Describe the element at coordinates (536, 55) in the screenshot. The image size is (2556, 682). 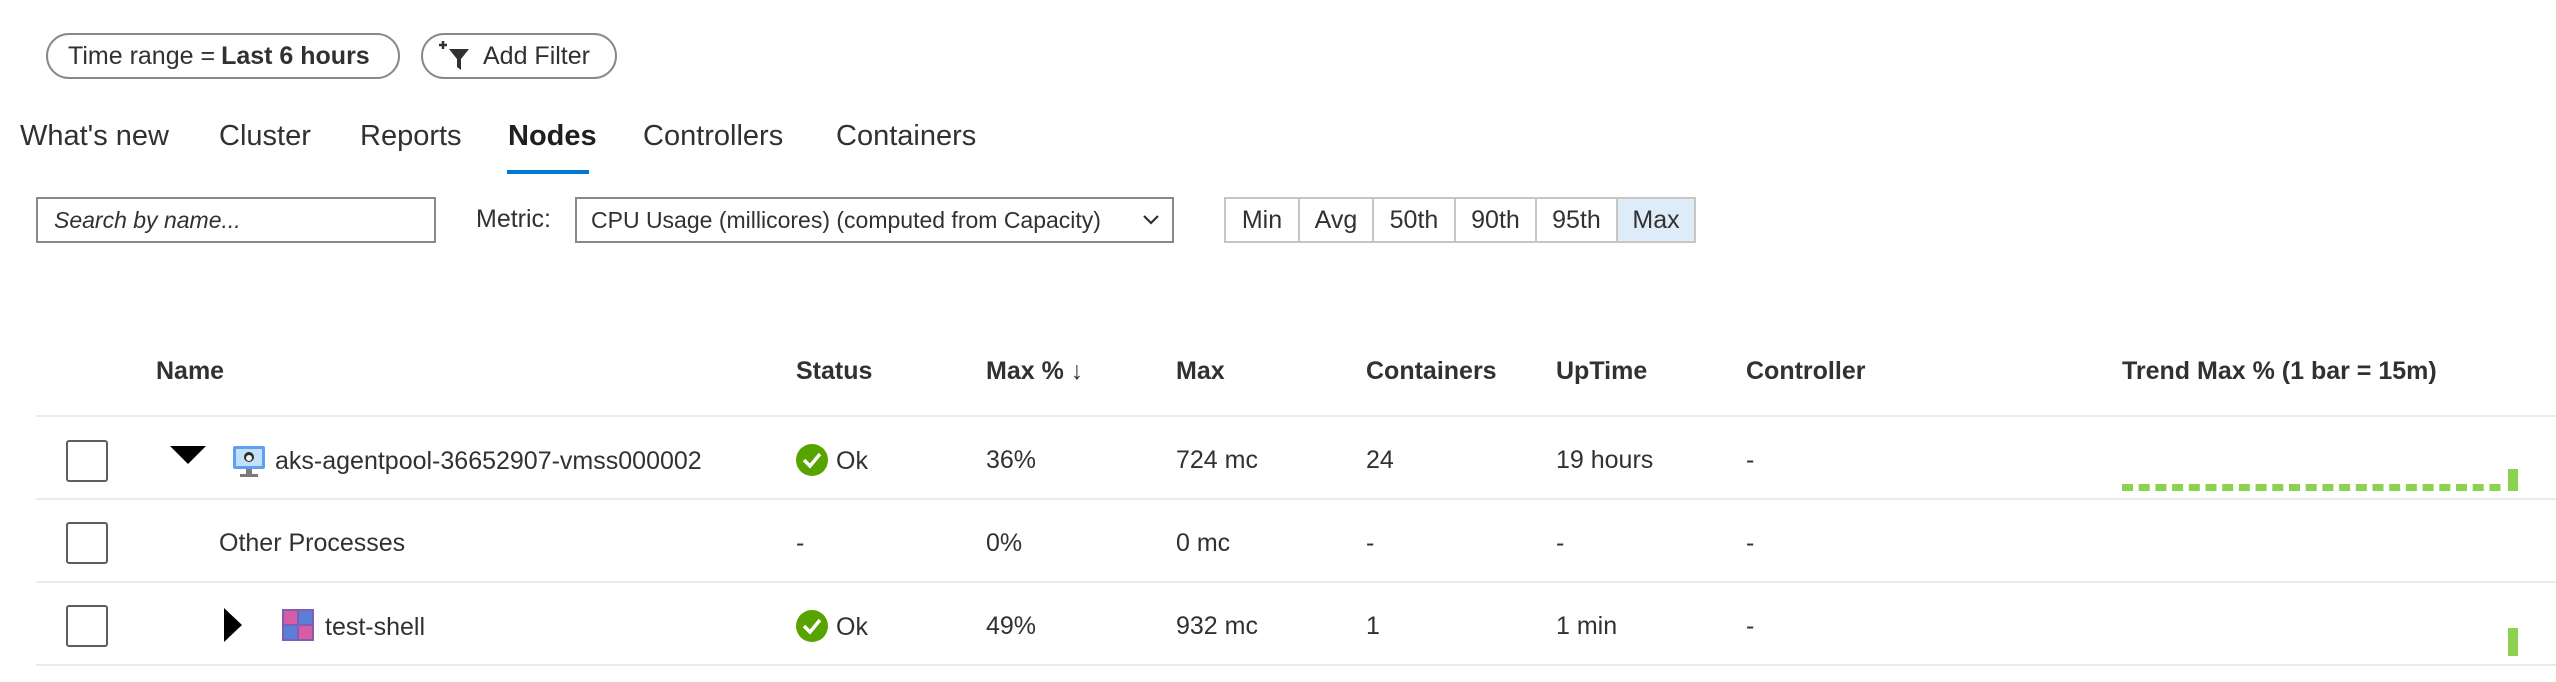
I see `add-filter-label: Add Filter` at that location.